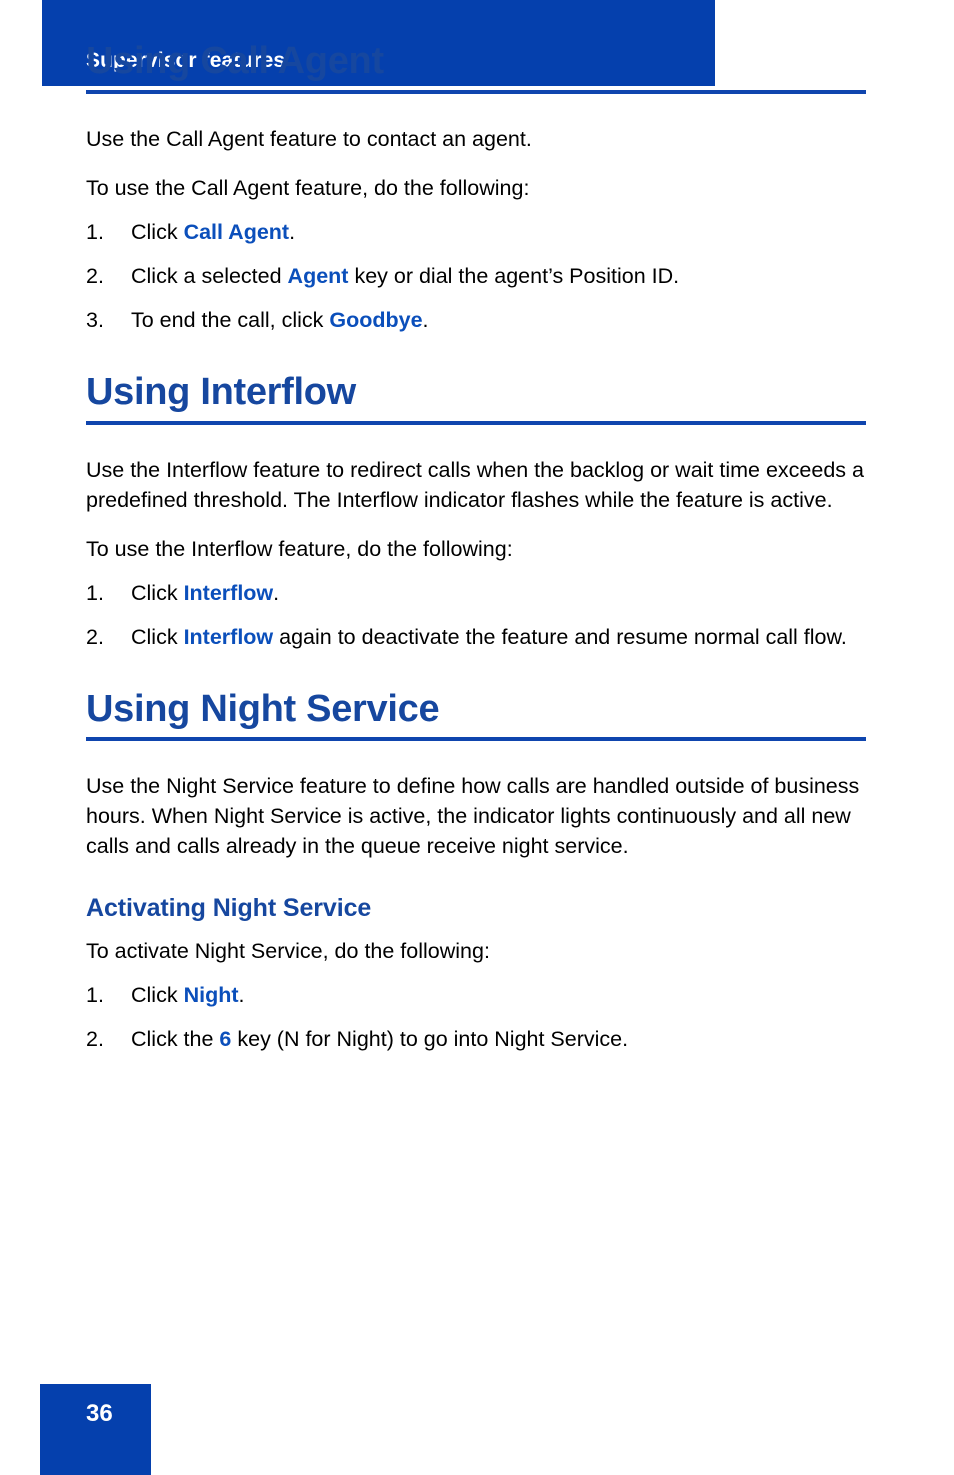  Describe the element at coordinates (477, 397) in the screenshot. I see `section-interflow: Using Interflow` at that location.